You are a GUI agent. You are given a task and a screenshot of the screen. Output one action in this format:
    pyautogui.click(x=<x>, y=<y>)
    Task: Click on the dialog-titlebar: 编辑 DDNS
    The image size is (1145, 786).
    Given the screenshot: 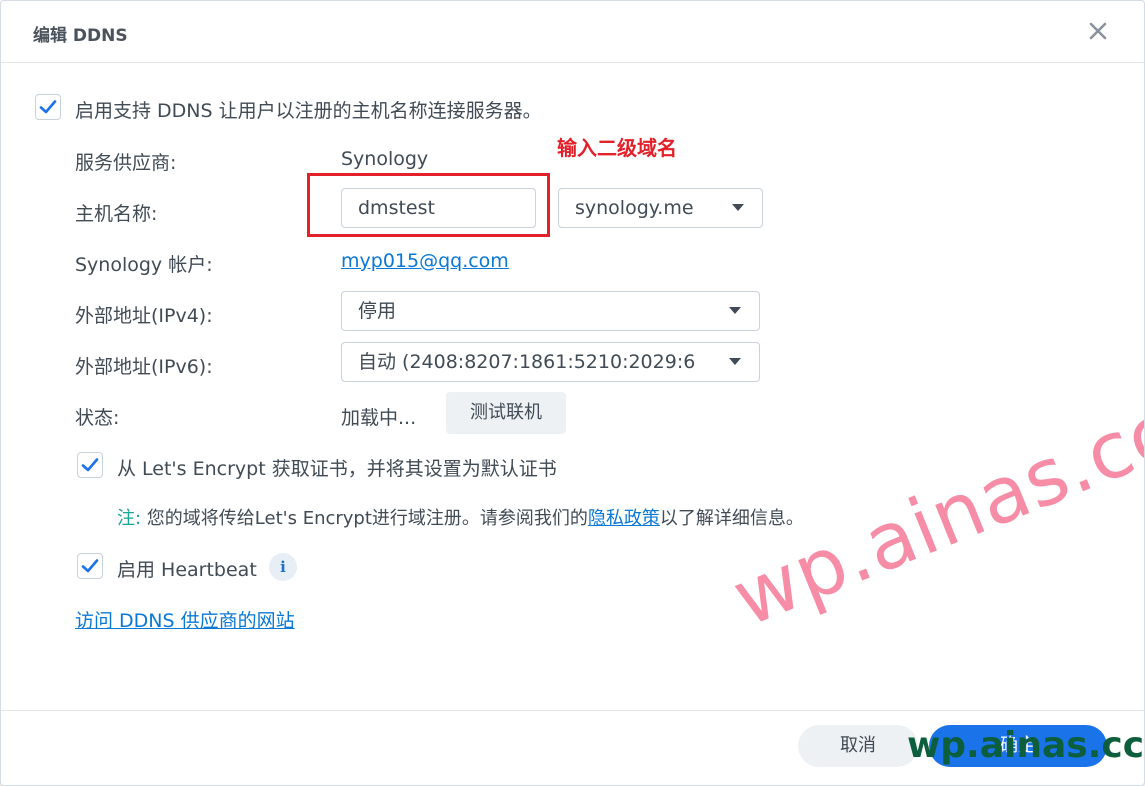 What is the action you would take?
    pyautogui.click(x=572, y=32)
    